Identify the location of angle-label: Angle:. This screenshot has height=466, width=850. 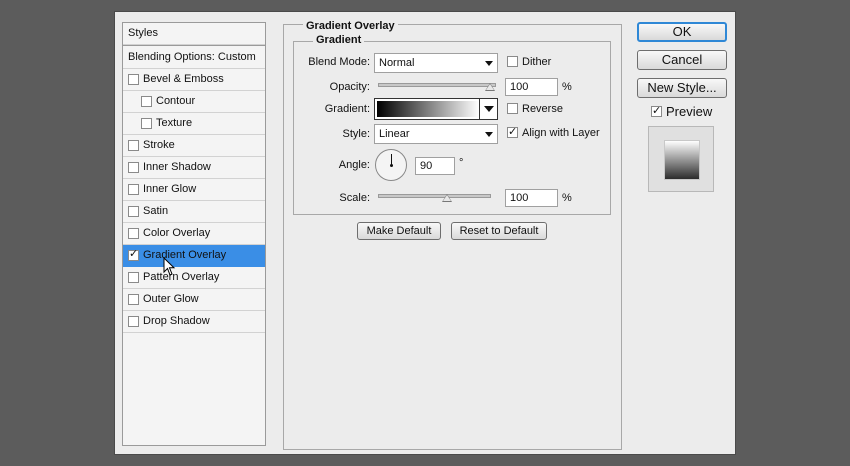
(354, 165).